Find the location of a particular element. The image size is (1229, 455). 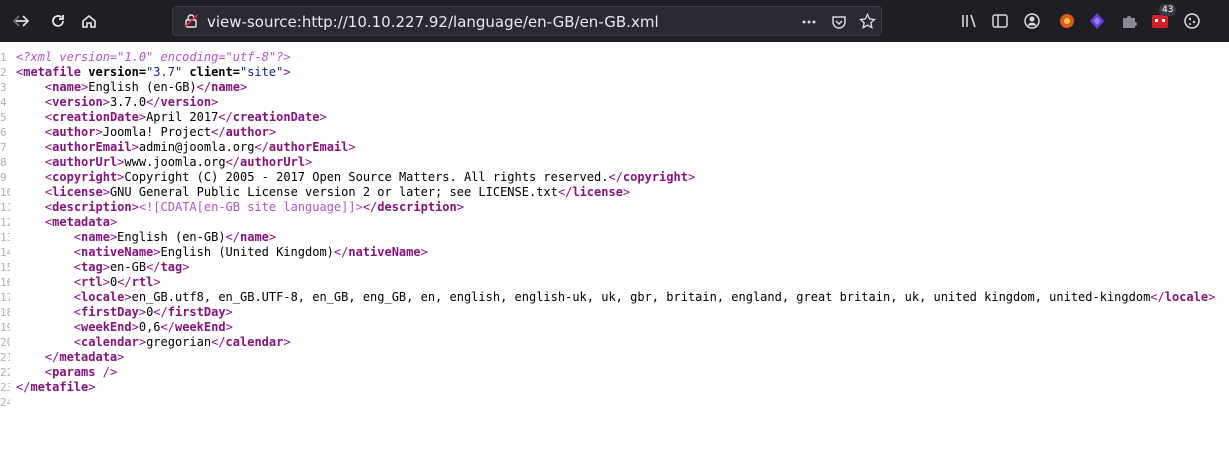

element-text: gregorian is located at coordinates (179, 342).